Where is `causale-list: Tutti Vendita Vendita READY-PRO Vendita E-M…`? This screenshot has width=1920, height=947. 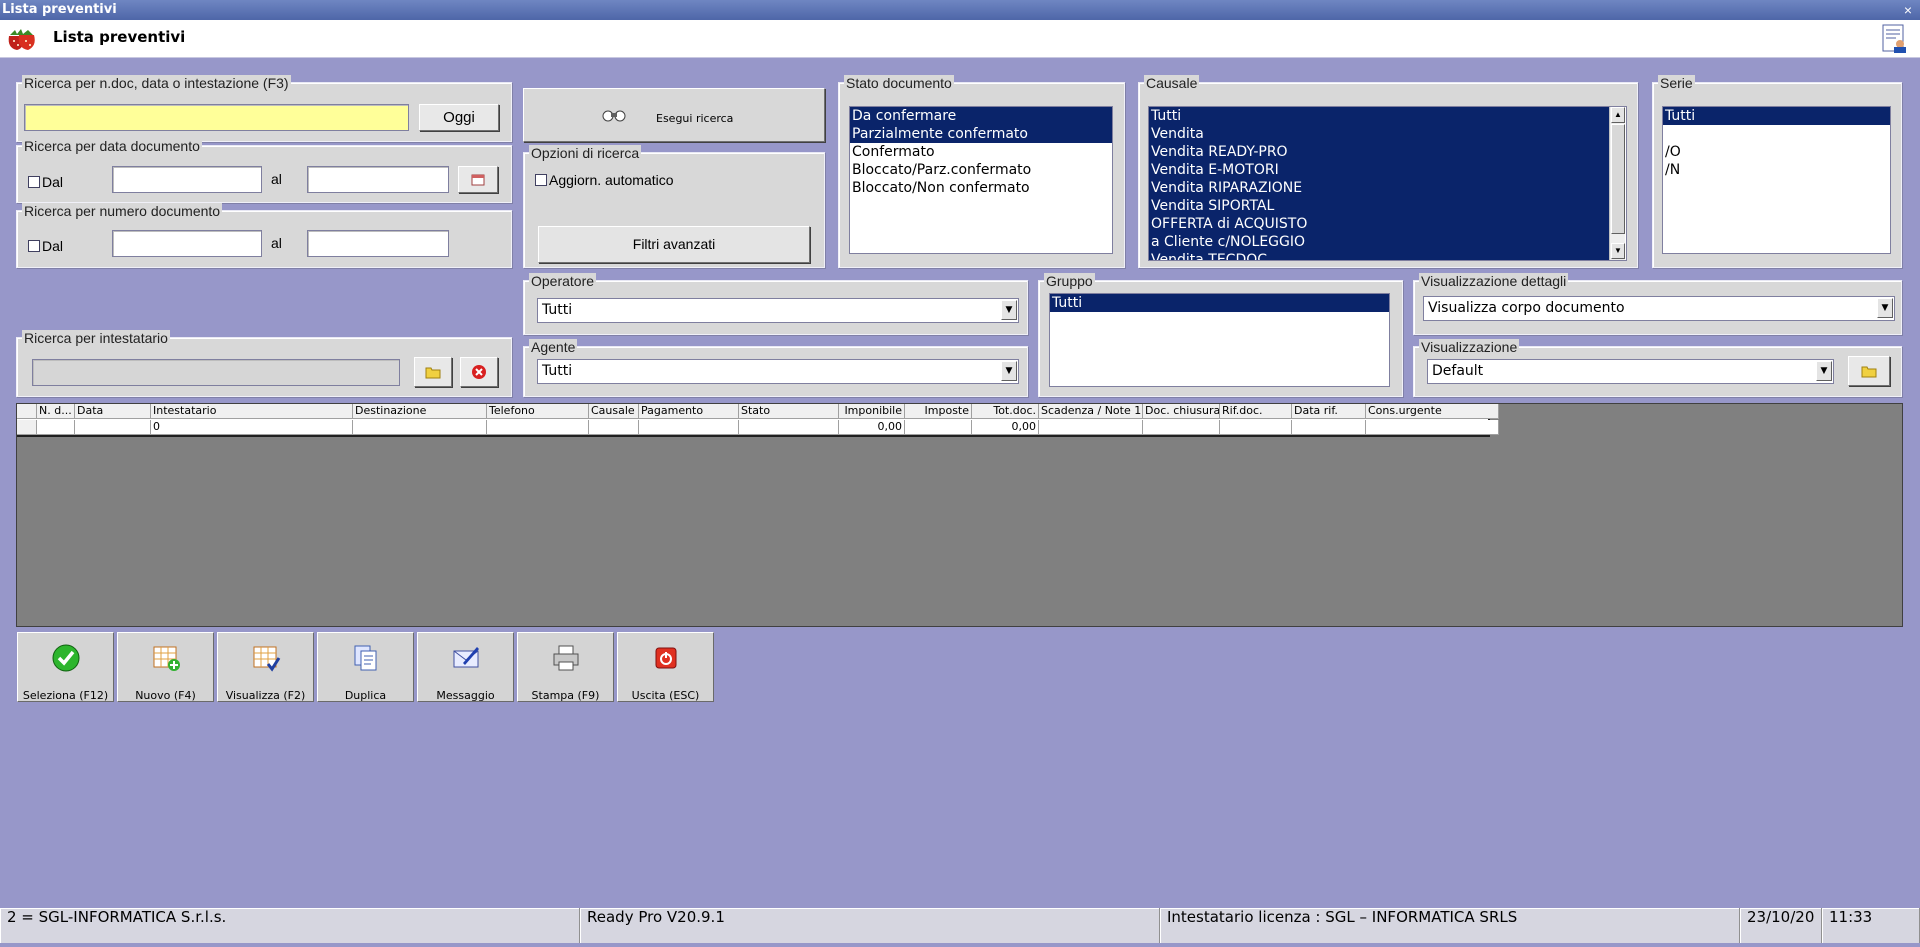
causale-list: Tutti Vendita Vendita READY-PRO Vendita E-M… is located at coordinates (1387, 183).